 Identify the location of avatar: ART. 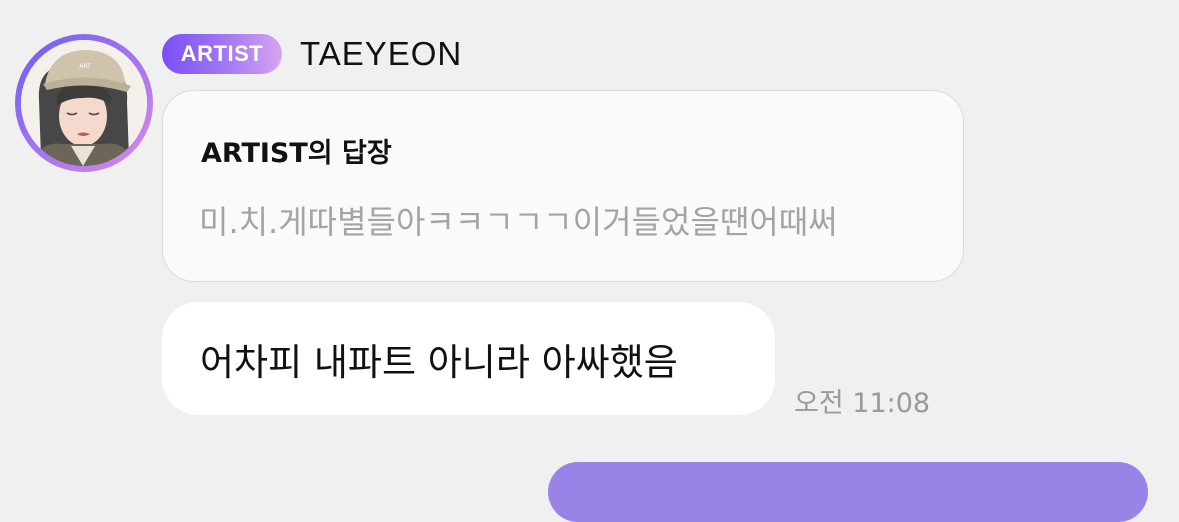
(84, 103).